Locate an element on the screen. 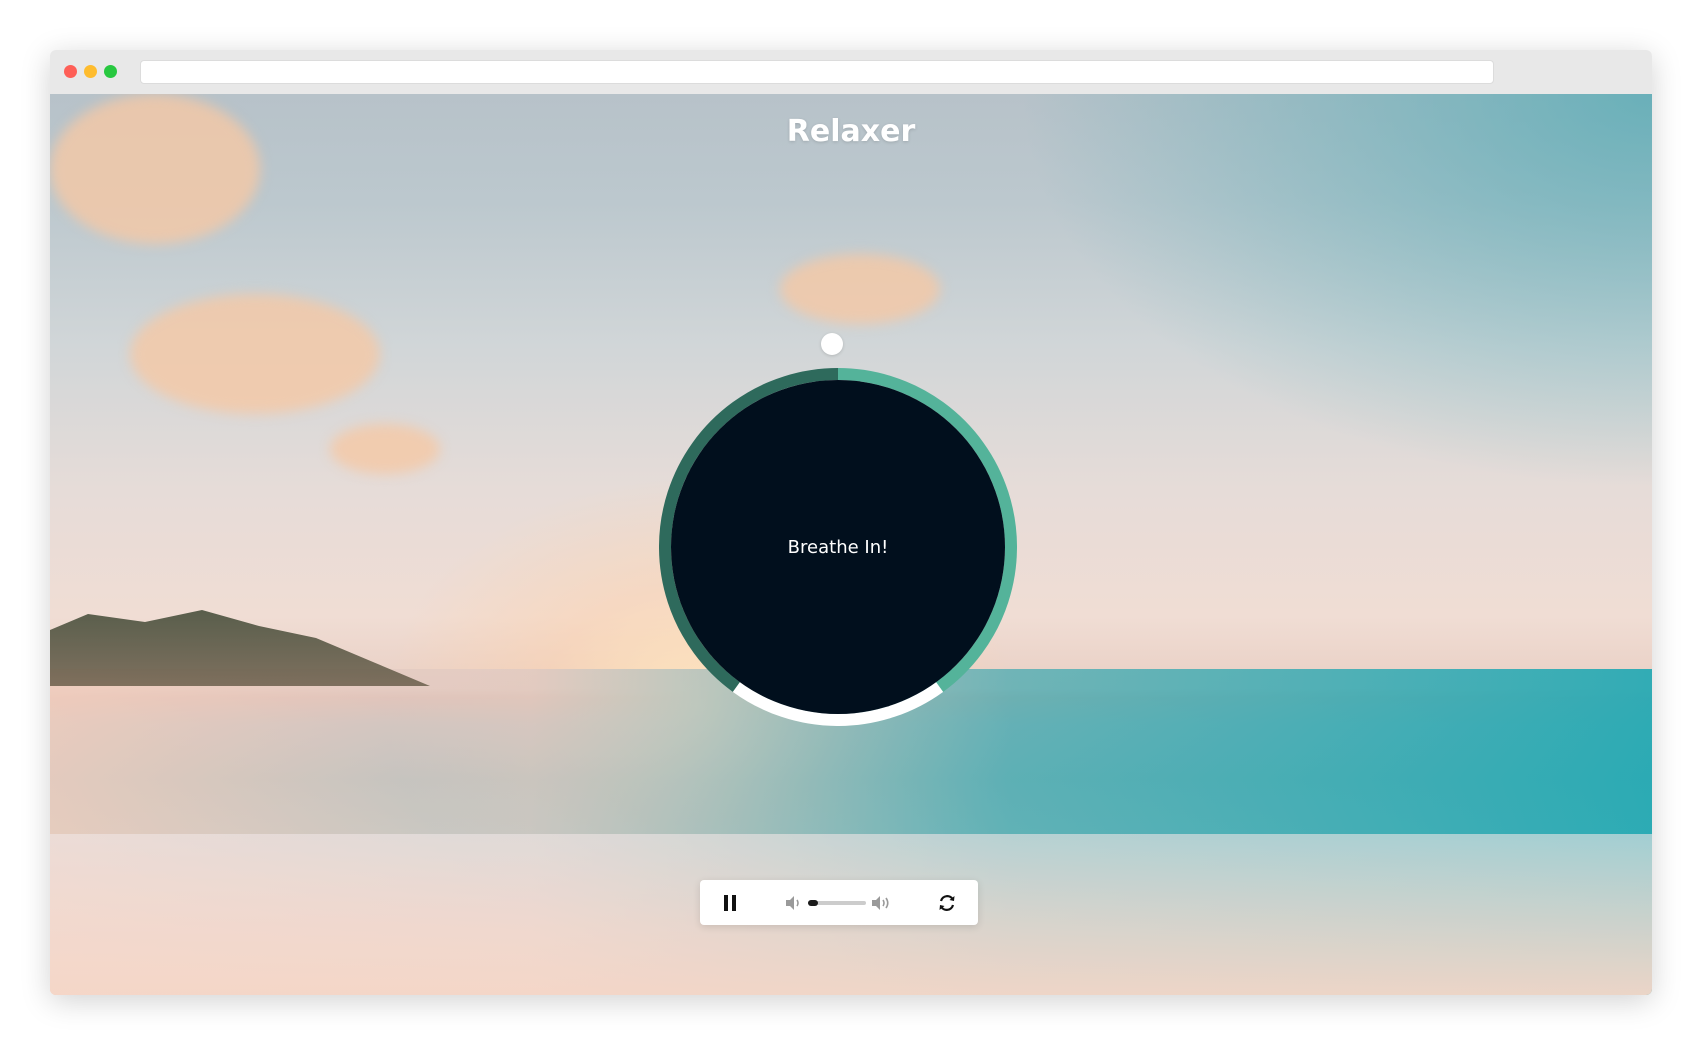  breath-circle: Breathe In! is located at coordinates (838, 547).